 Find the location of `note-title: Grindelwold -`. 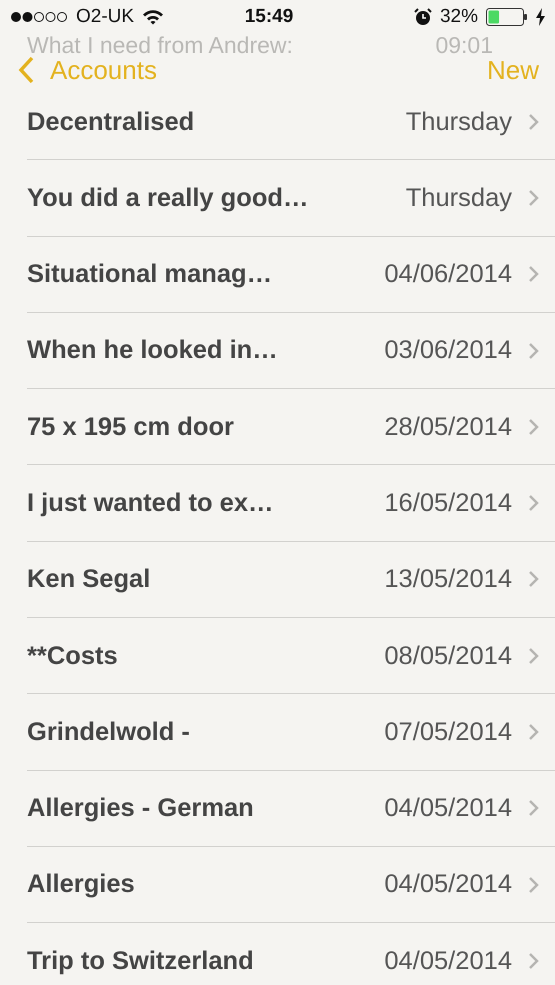

note-title: Grindelwold - is located at coordinates (109, 732).